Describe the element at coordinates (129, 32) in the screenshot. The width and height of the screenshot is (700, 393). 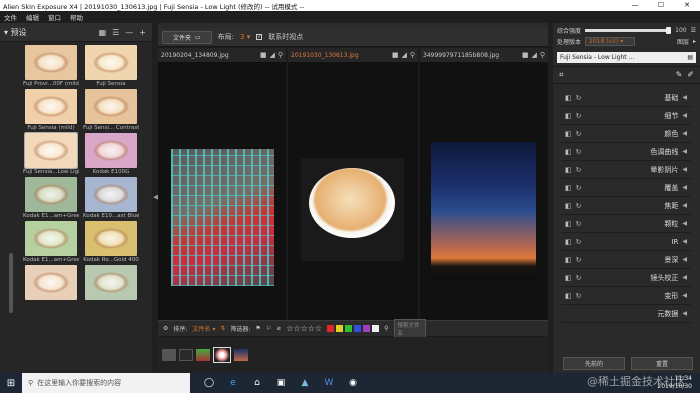
I see `collapse-icon: —` at that location.